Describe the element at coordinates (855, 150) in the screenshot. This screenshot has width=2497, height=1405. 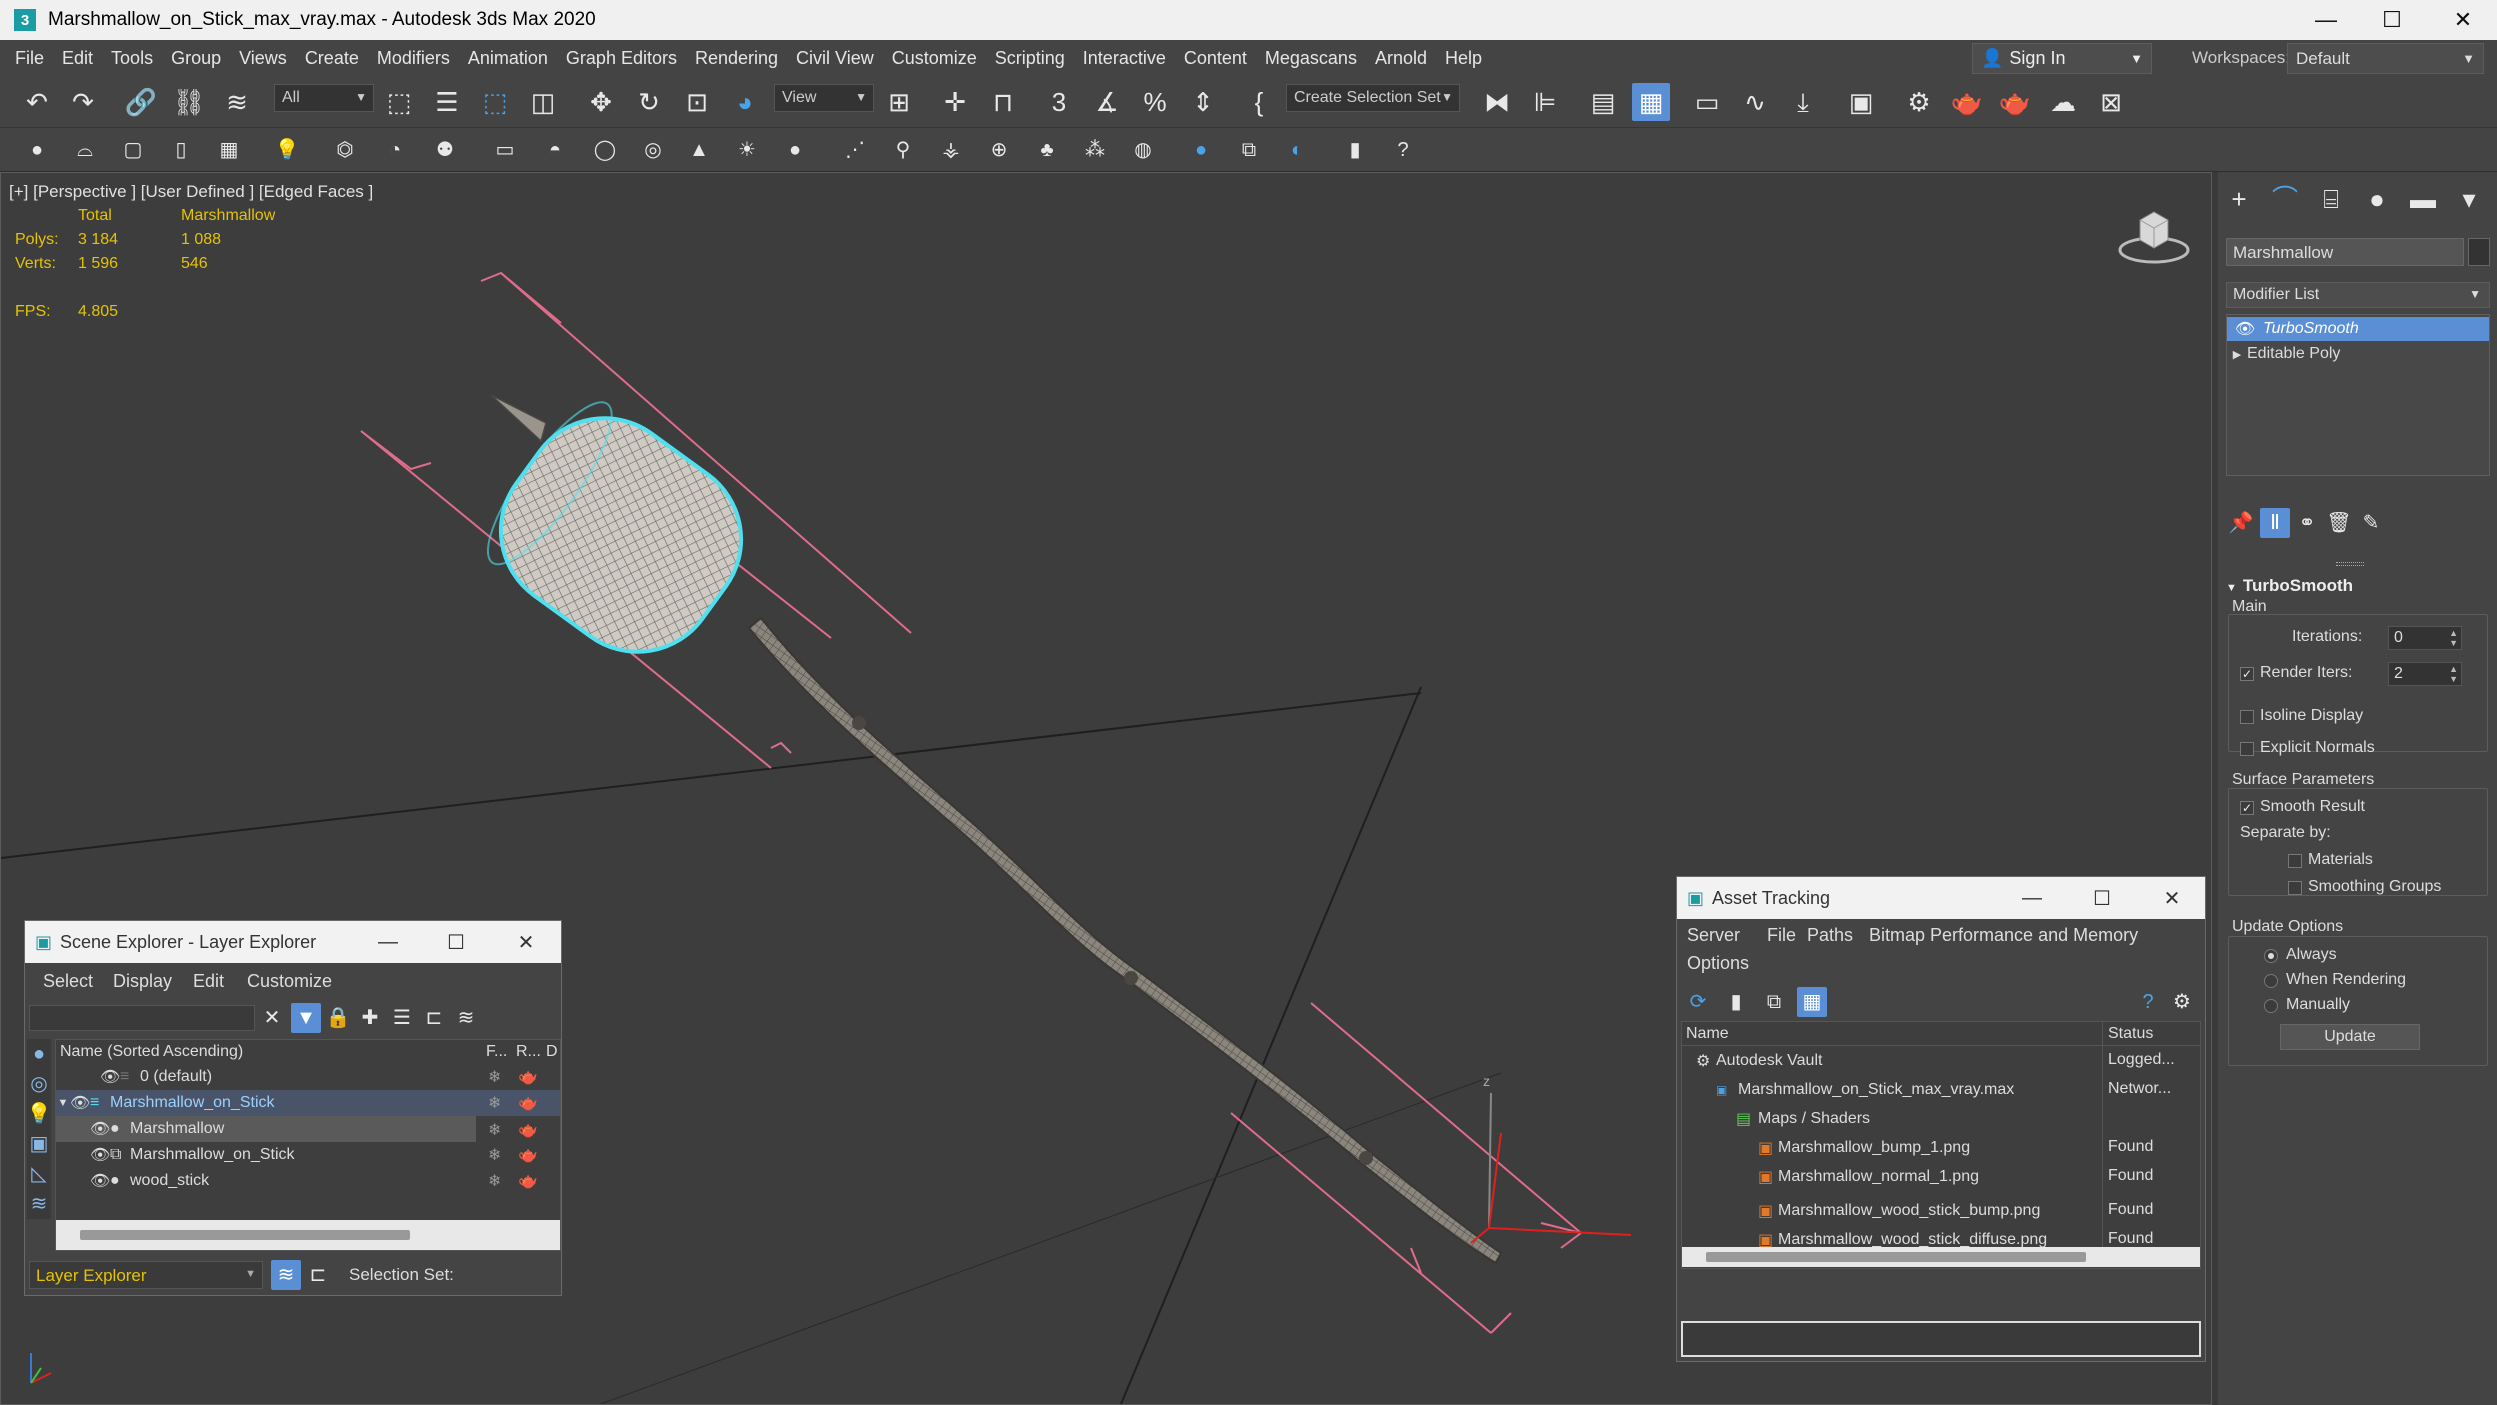
I see `proxy-icon: ⋰` at that location.